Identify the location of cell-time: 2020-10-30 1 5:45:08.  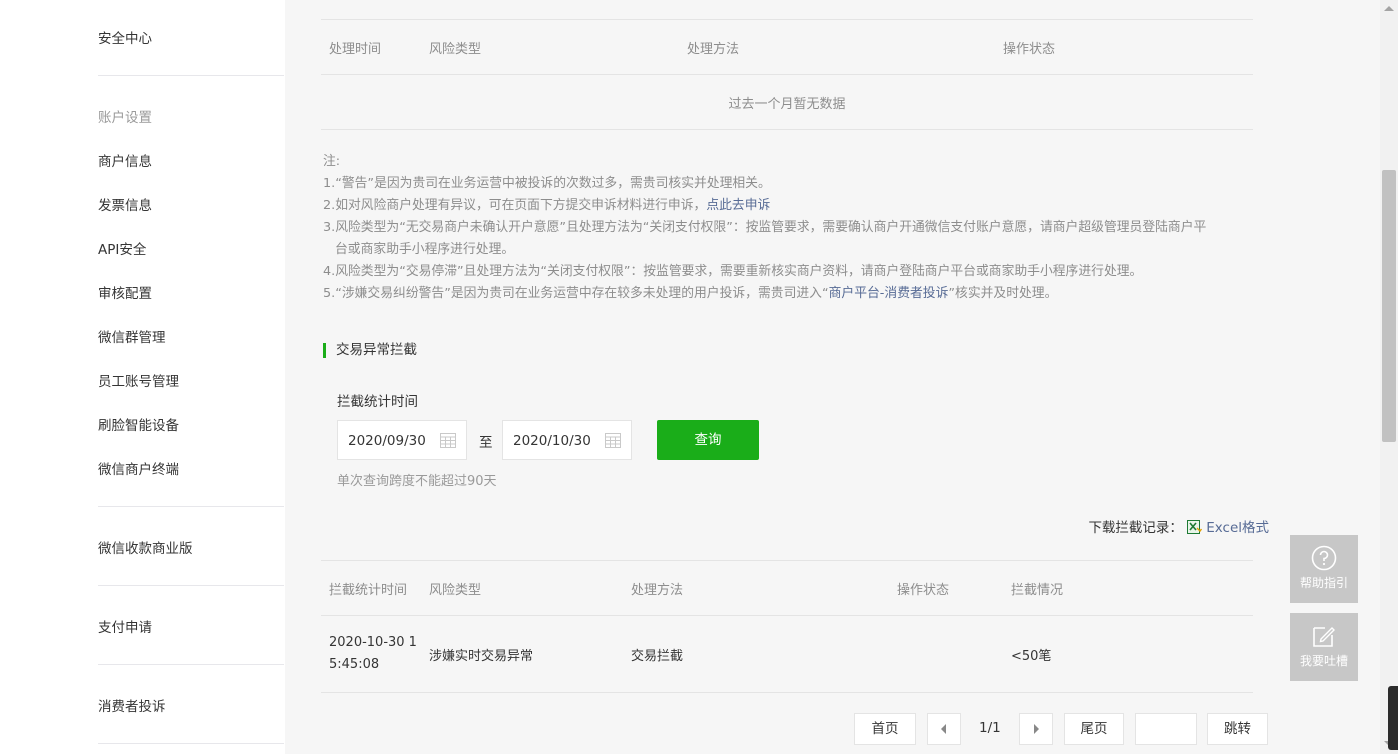
(371, 654).